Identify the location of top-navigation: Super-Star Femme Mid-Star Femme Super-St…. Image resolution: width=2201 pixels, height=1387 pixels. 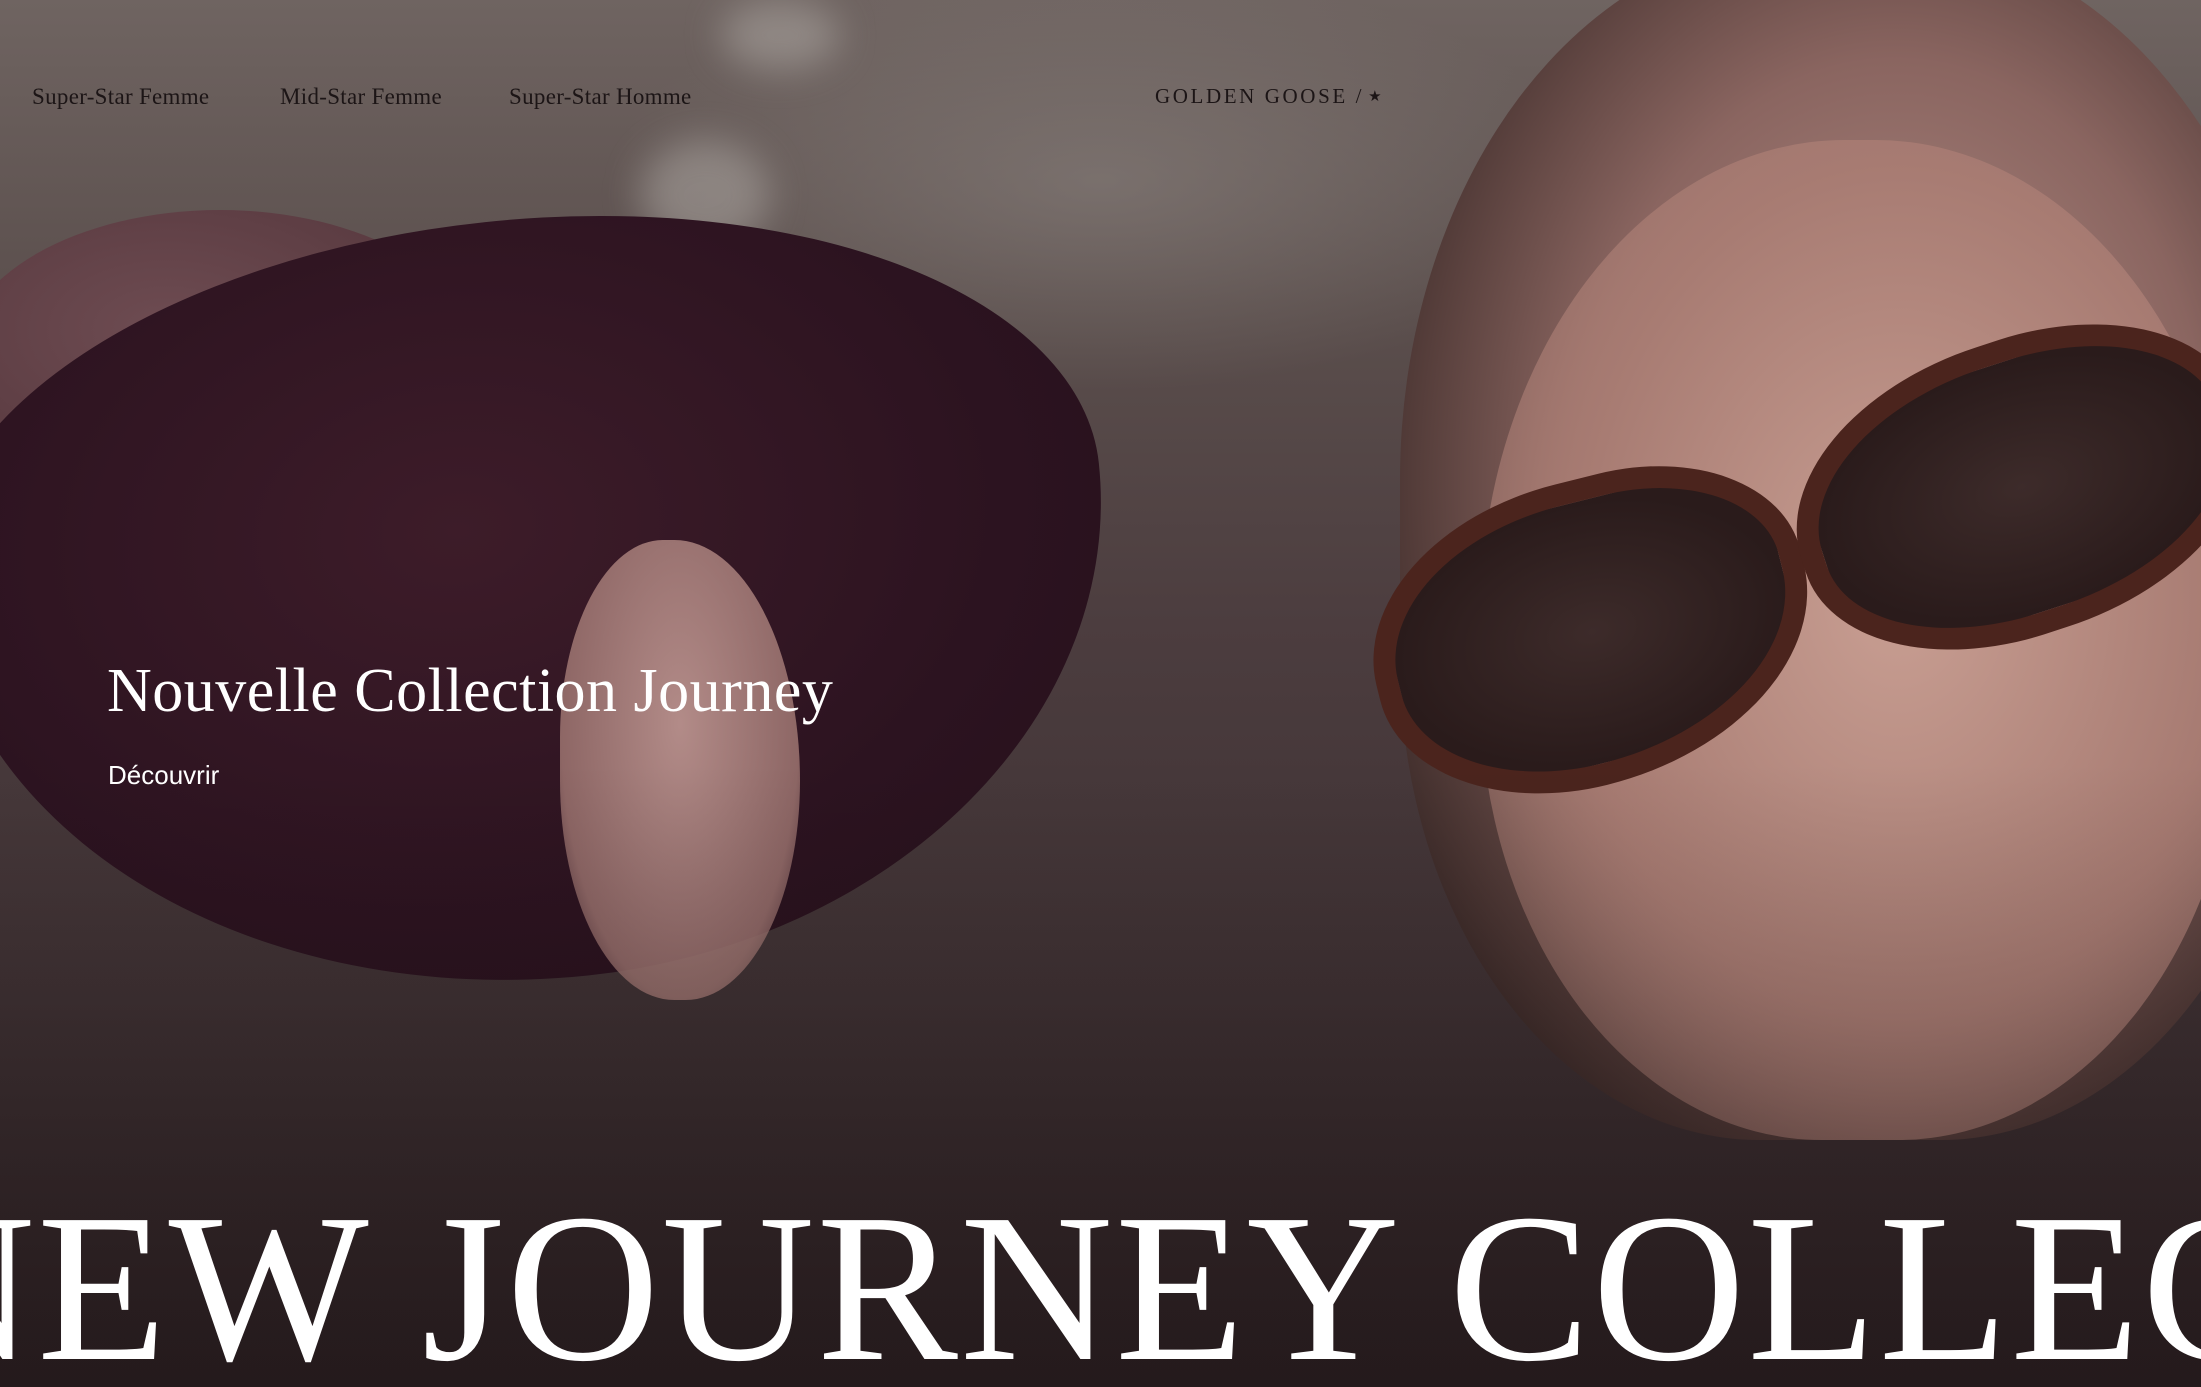
(1100, 70).